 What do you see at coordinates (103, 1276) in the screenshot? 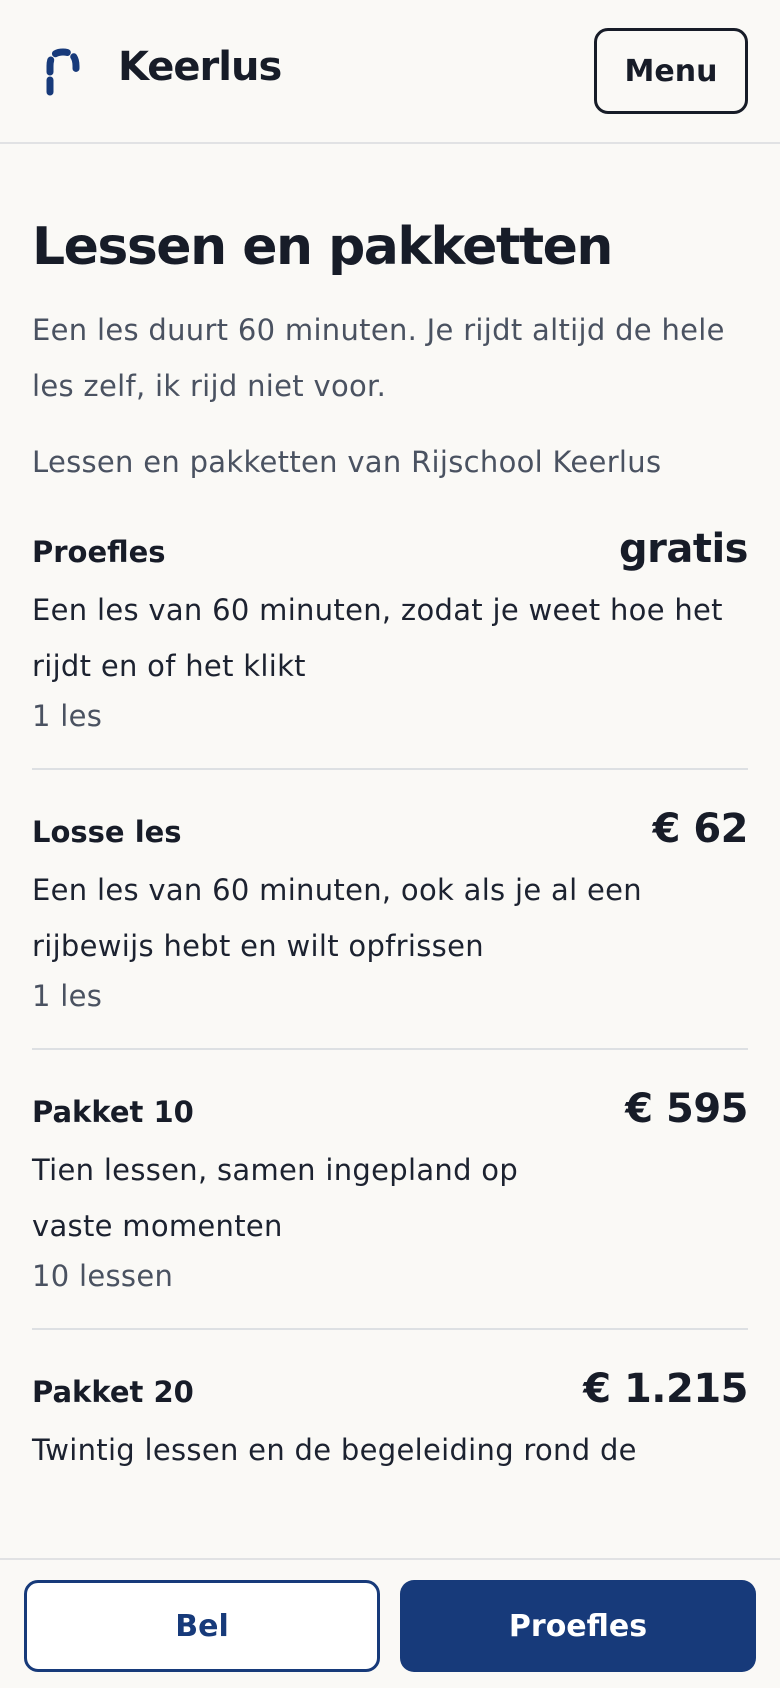
I see `item-count: 10 lessen` at bounding box center [103, 1276].